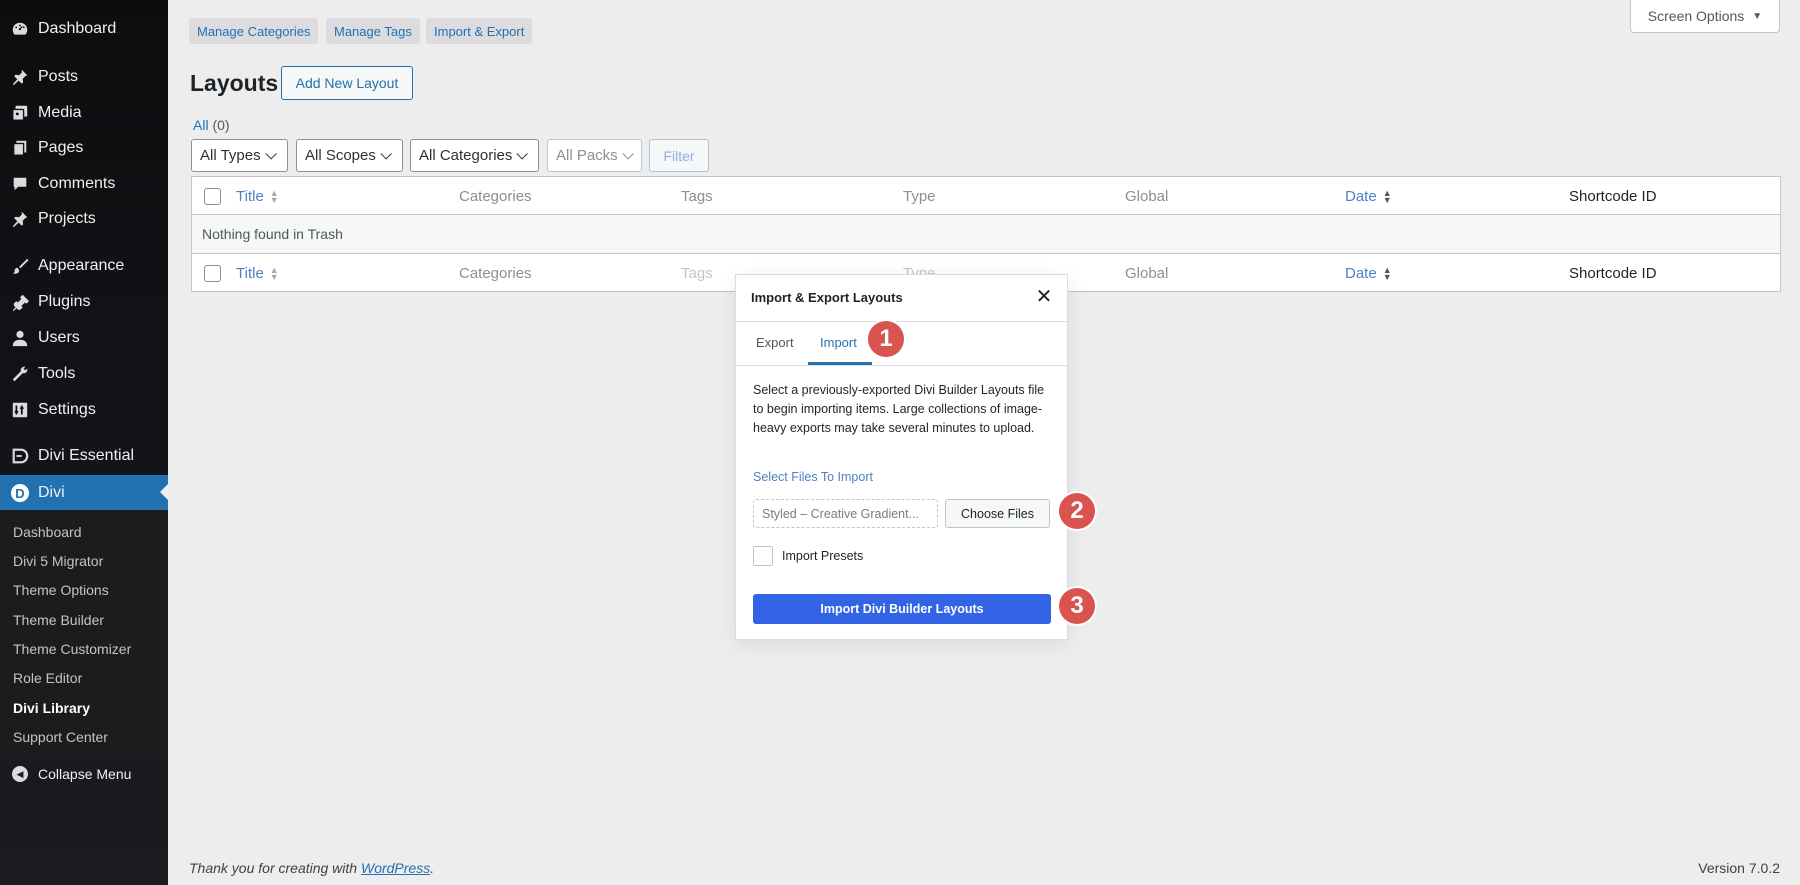 The width and height of the screenshot is (1800, 885). Describe the element at coordinates (84, 266) in the screenshot. I see `sidebar-item-appearance: Appearance` at that location.